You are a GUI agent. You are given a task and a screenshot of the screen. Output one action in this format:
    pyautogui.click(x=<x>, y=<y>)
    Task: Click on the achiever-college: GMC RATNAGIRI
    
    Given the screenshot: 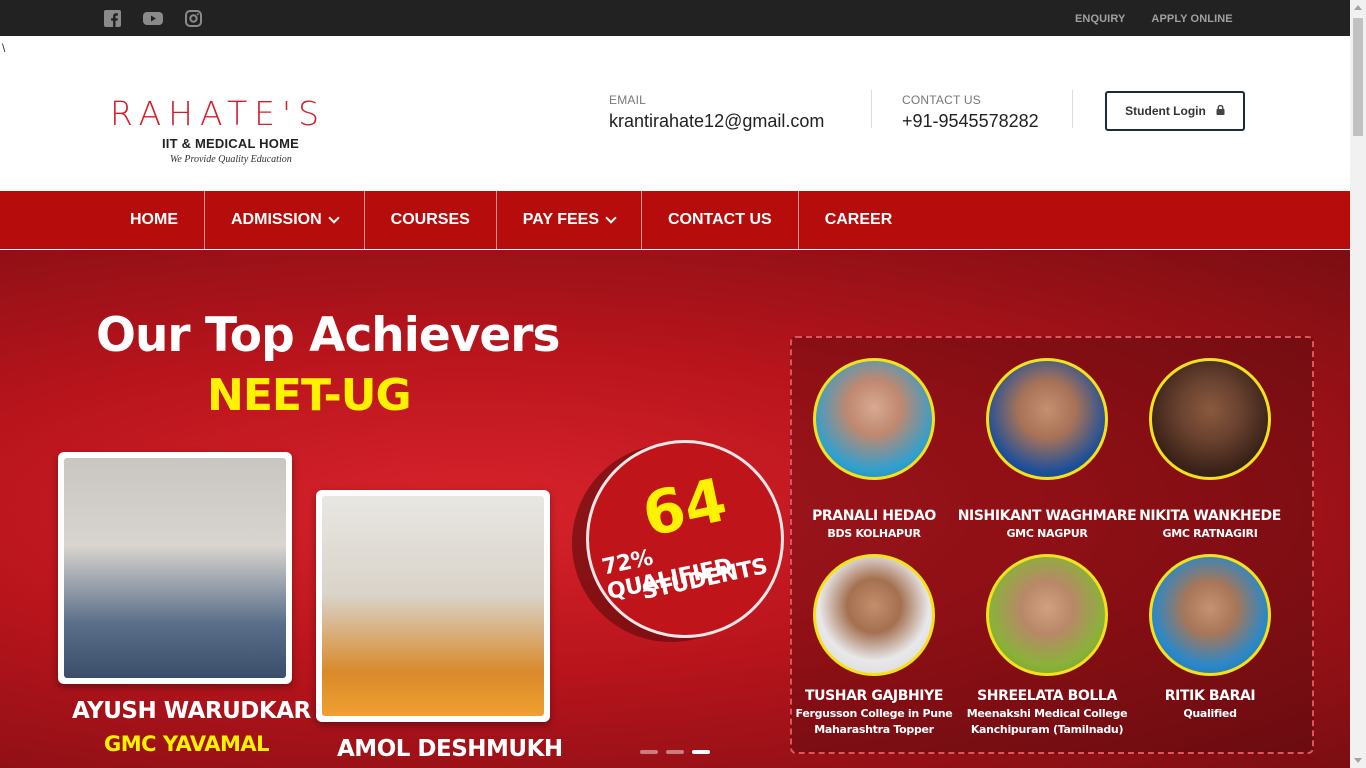 What is the action you would take?
    pyautogui.click(x=1210, y=533)
    